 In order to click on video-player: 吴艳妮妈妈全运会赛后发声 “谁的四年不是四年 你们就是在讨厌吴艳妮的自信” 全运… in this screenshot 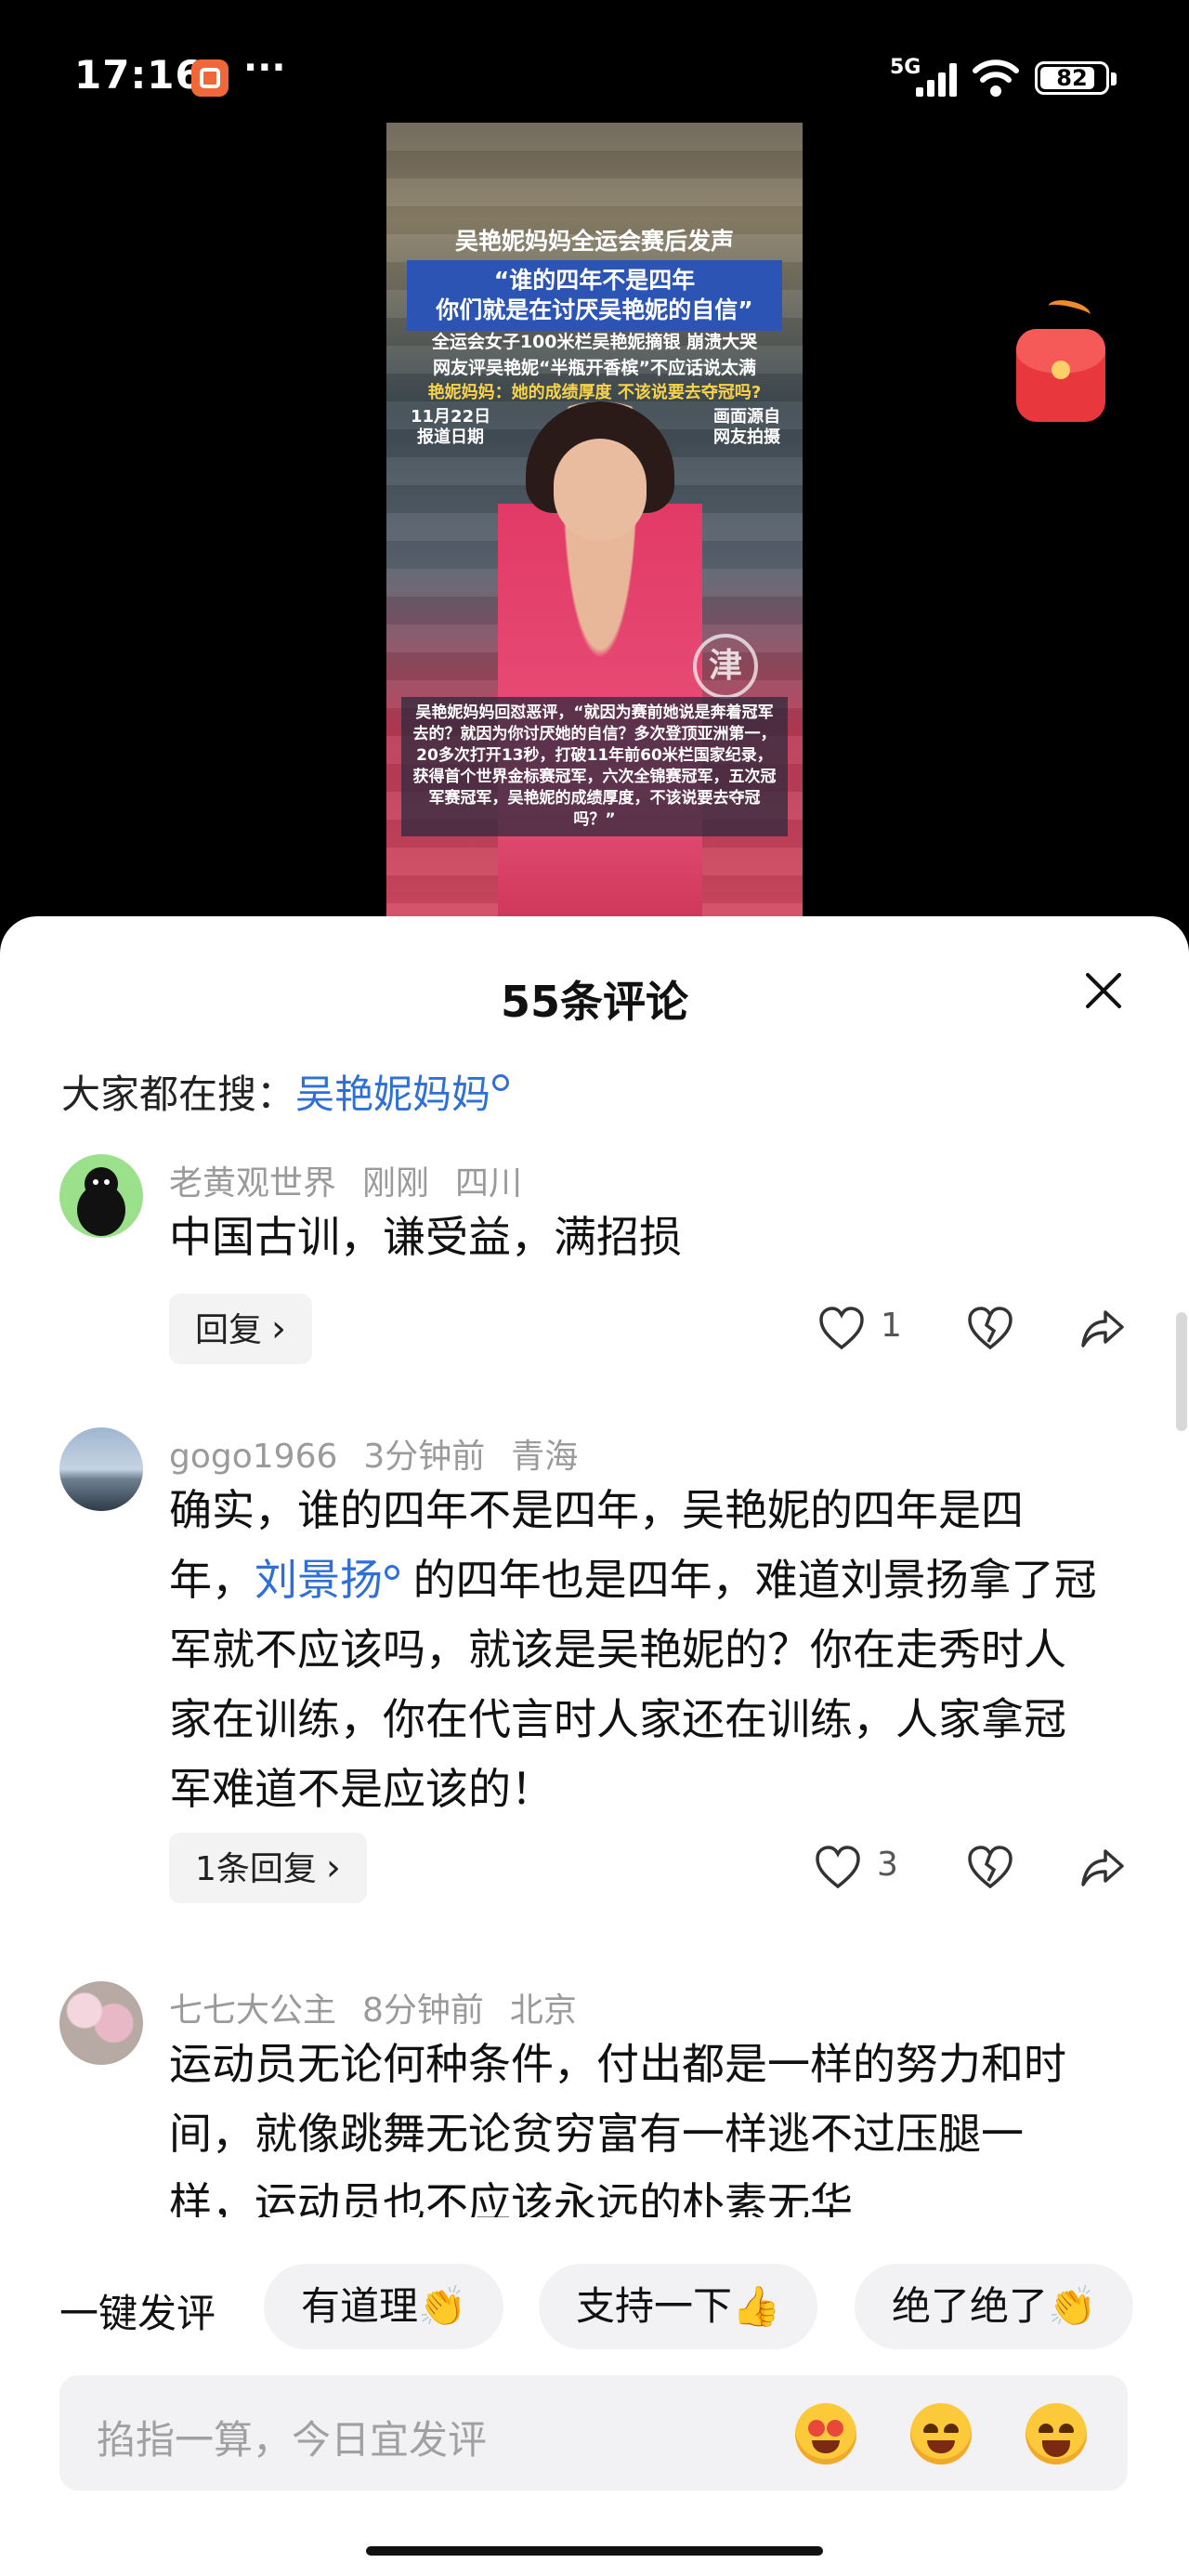, I will do `click(594, 527)`.